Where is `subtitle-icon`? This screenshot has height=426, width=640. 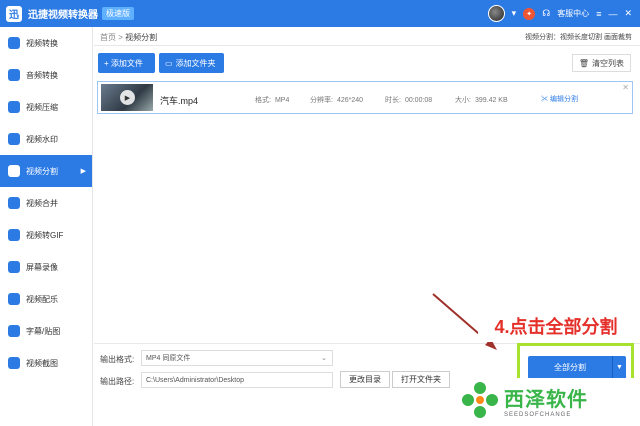 subtitle-icon is located at coordinates (14, 331).